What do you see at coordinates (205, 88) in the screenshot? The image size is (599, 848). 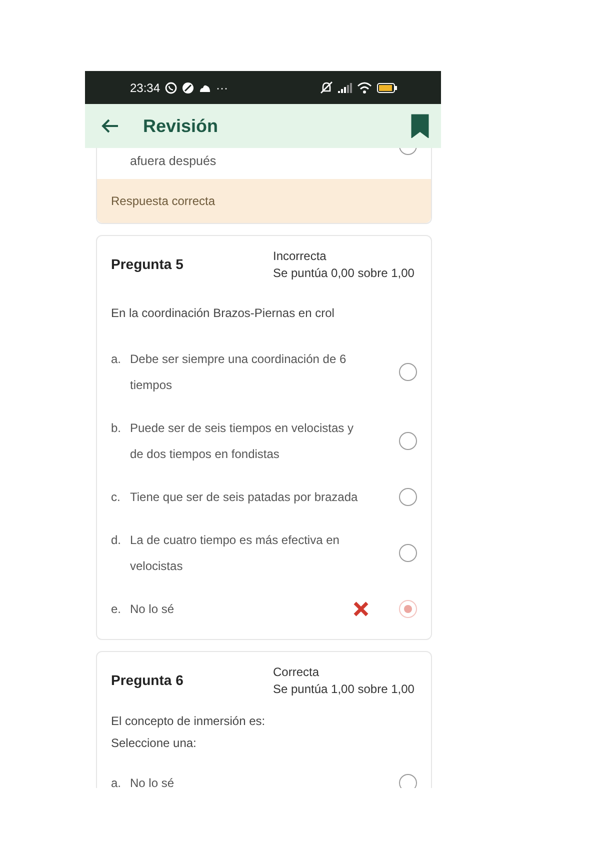 I see `cloud-icon` at bounding box center [205, 88].